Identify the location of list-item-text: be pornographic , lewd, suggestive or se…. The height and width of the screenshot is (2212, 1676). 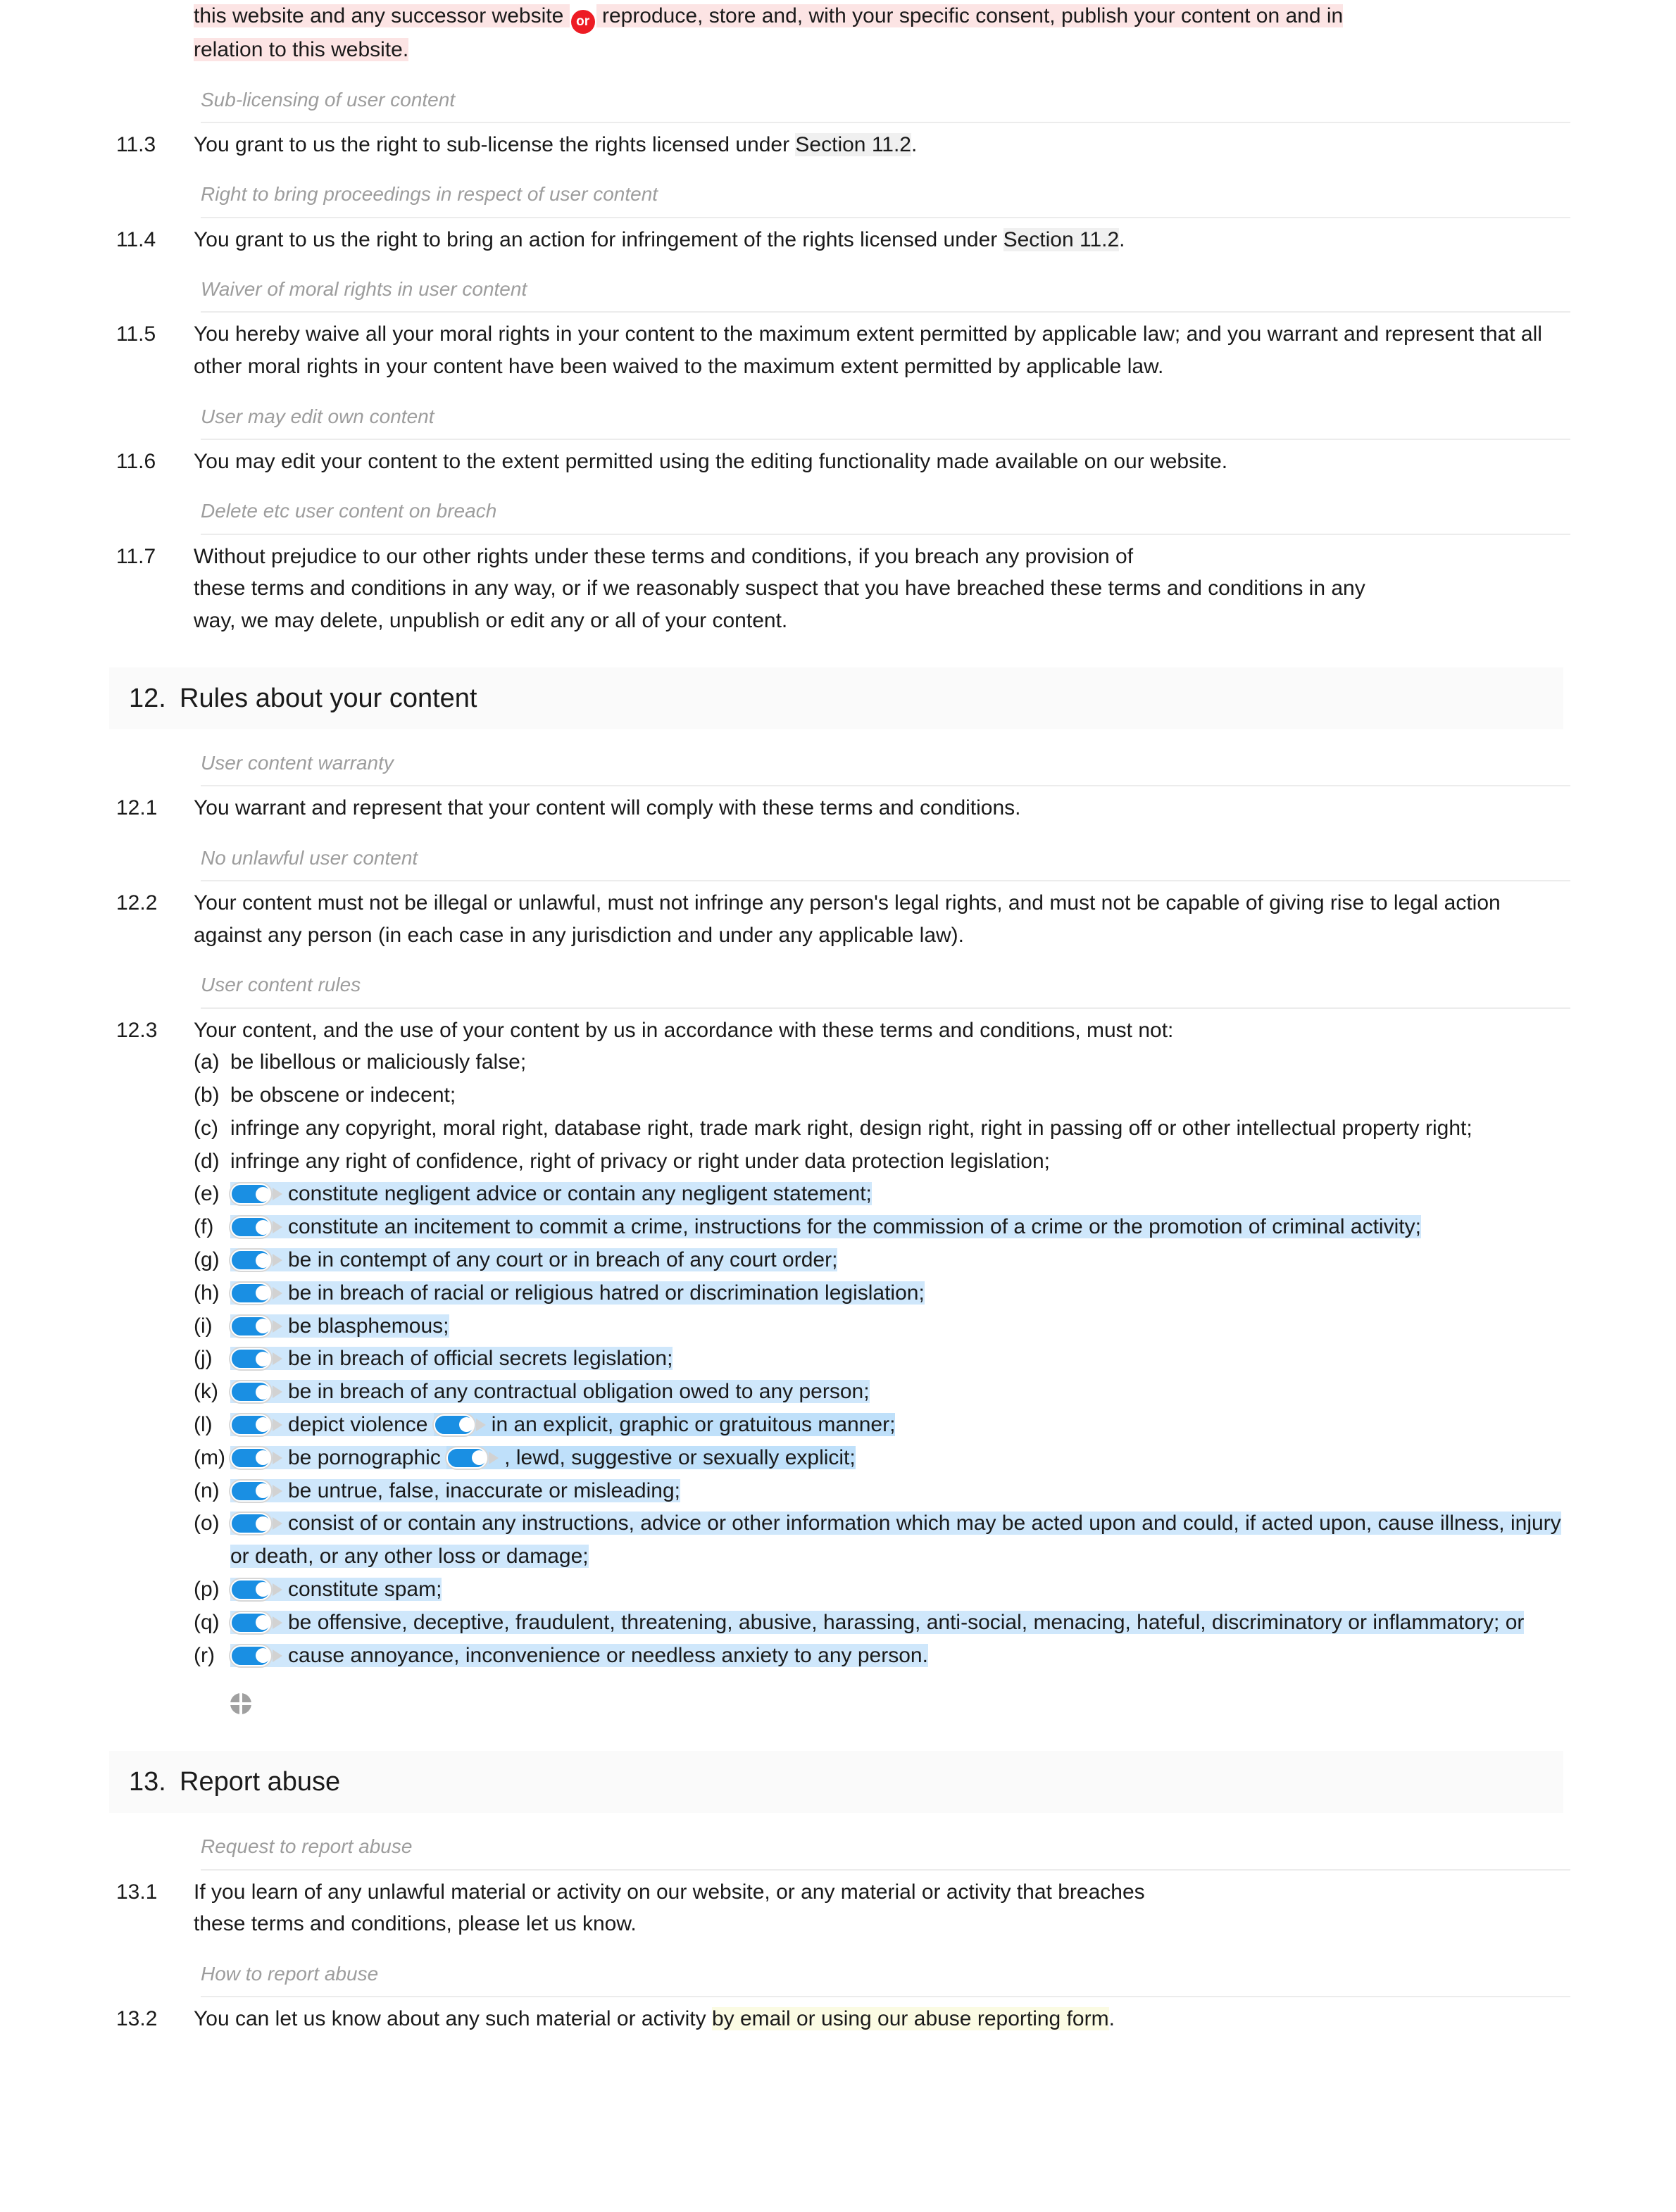
(897, 1459).